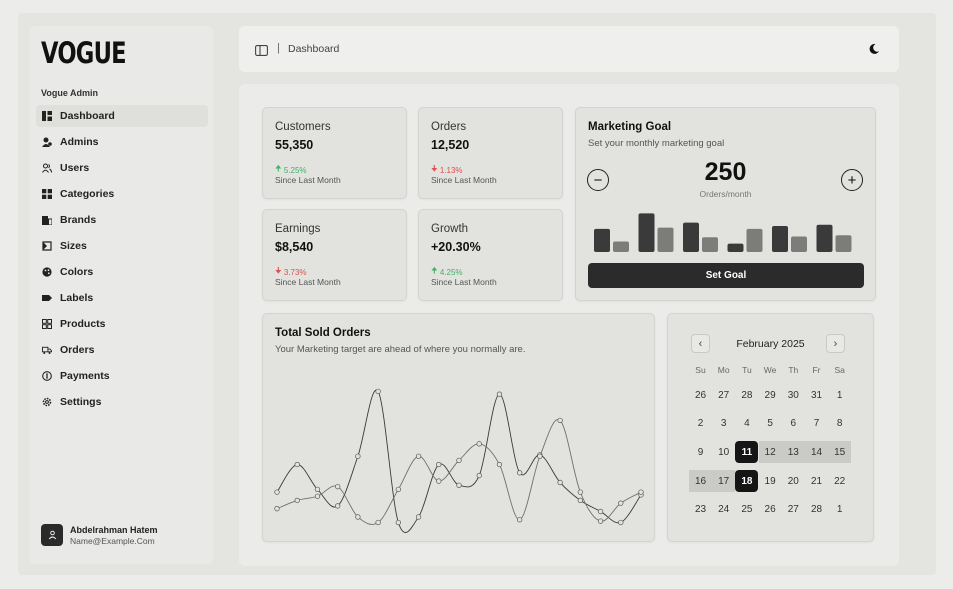 This screenshot has height=589, width=953. What do you see at coordinates (122, 350) in the screenshot?
I see `sidebar-item-orders: Orders` at bounding box center [122, 350].